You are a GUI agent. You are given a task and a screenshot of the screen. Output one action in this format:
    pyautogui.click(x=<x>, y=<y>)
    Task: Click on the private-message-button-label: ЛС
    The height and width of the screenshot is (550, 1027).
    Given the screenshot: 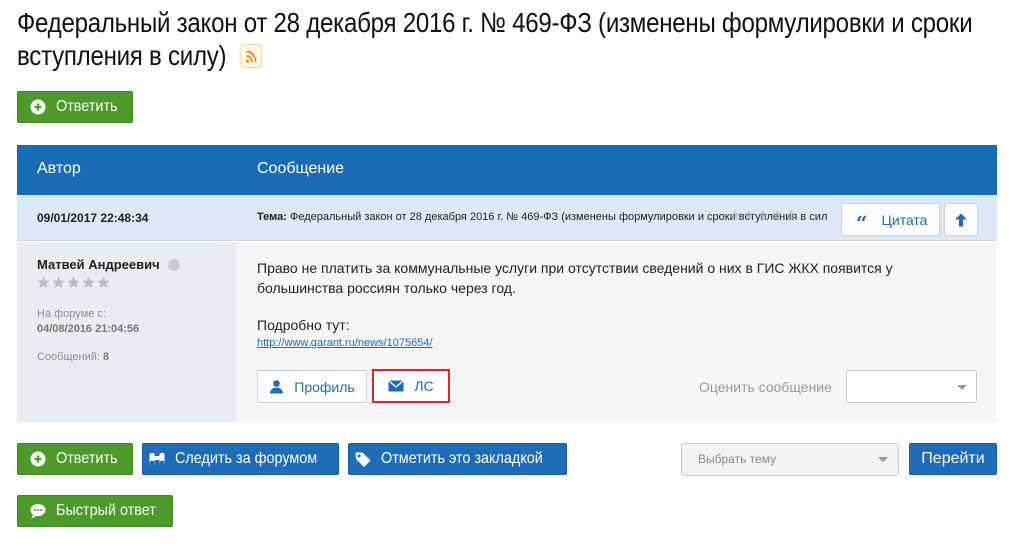 What is the action you would take?
    pyautogui.click(x=424, y=386)
    